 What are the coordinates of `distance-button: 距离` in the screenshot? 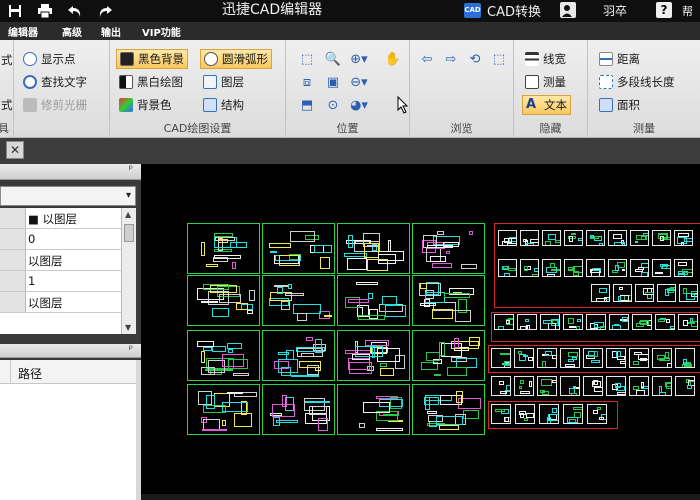 It's located at (619, 59).